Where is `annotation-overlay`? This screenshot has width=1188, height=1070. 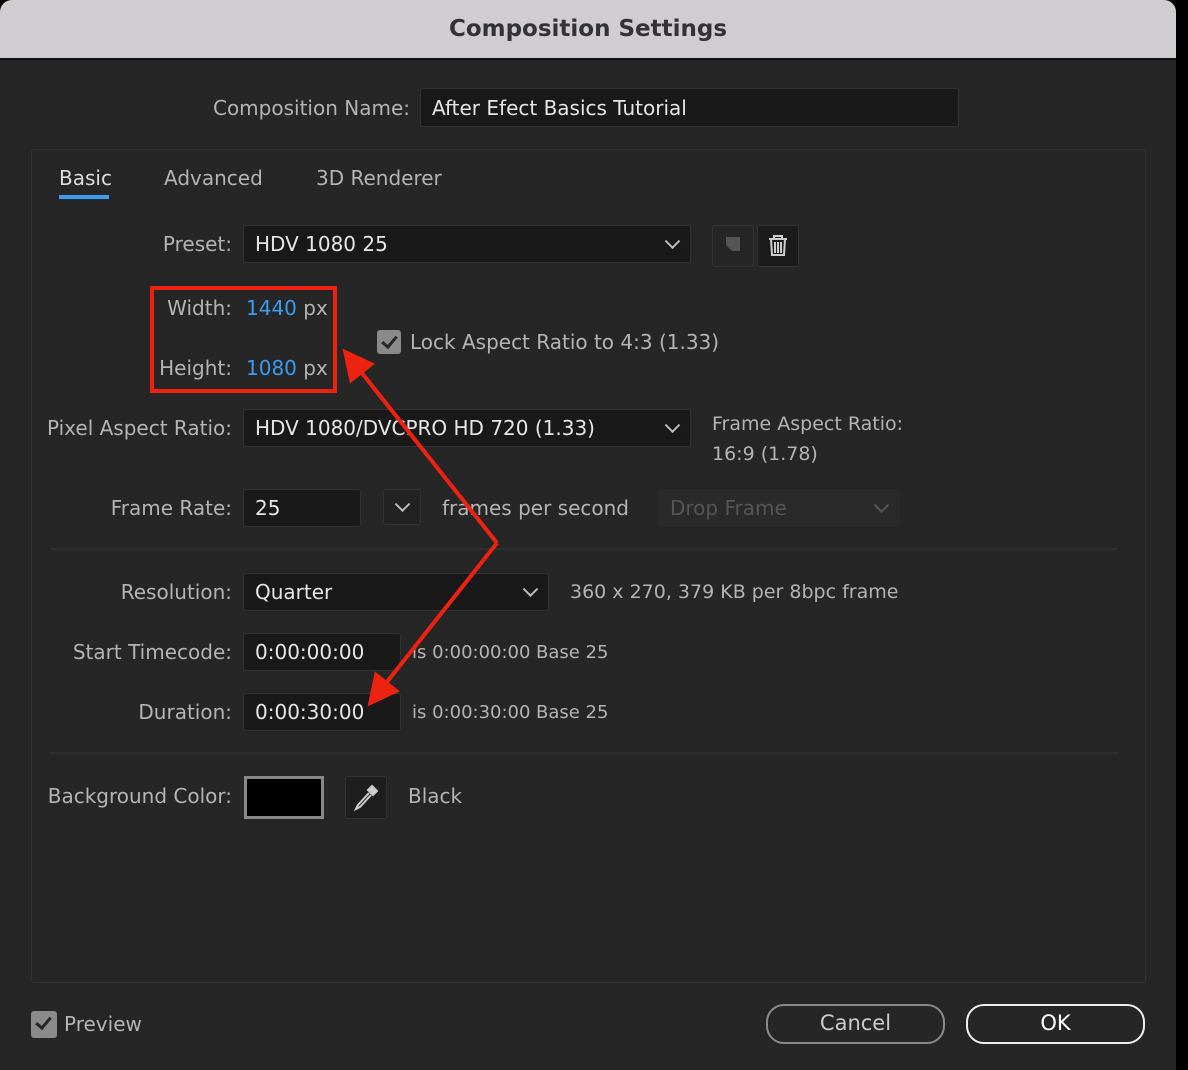 annotation-overlay is located at coordinates (324, 496).